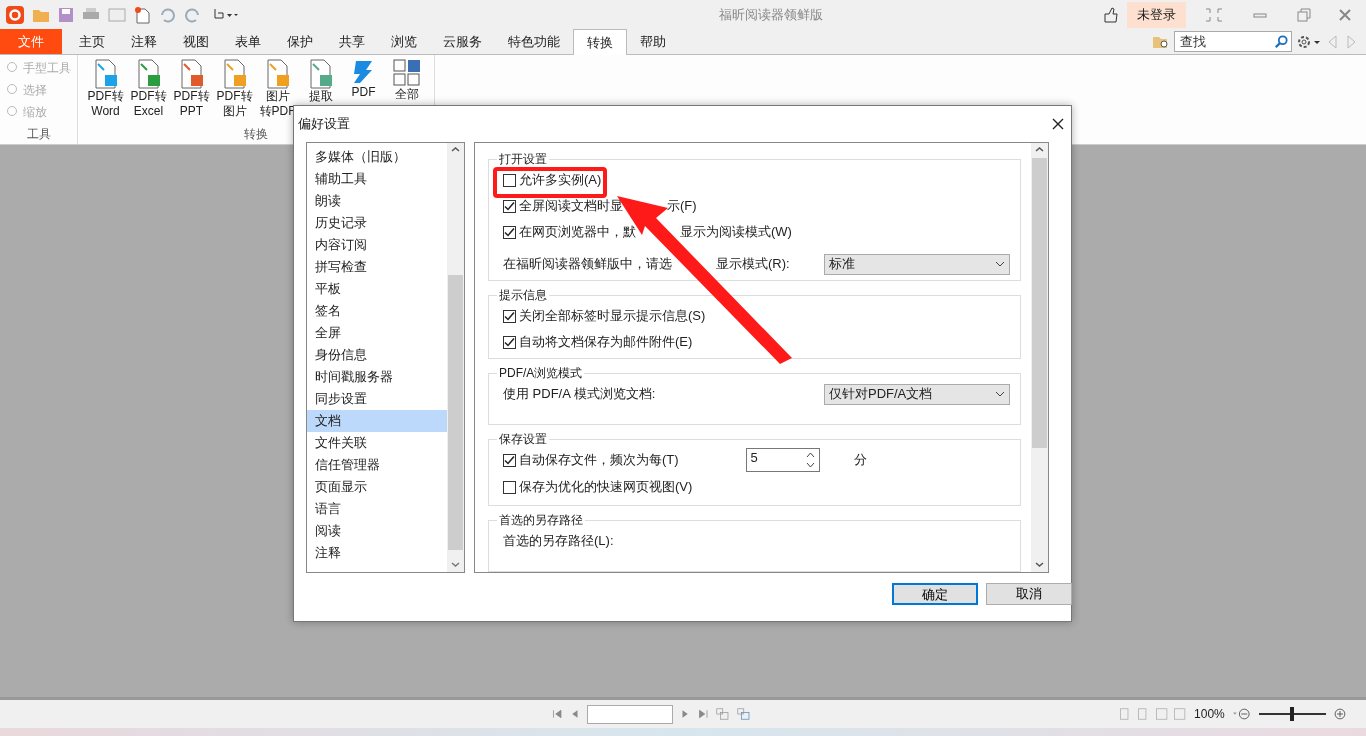  Describe the element at coordinates (1156, 15) in the screenshot. I see `login-button: 未登录` at that location.